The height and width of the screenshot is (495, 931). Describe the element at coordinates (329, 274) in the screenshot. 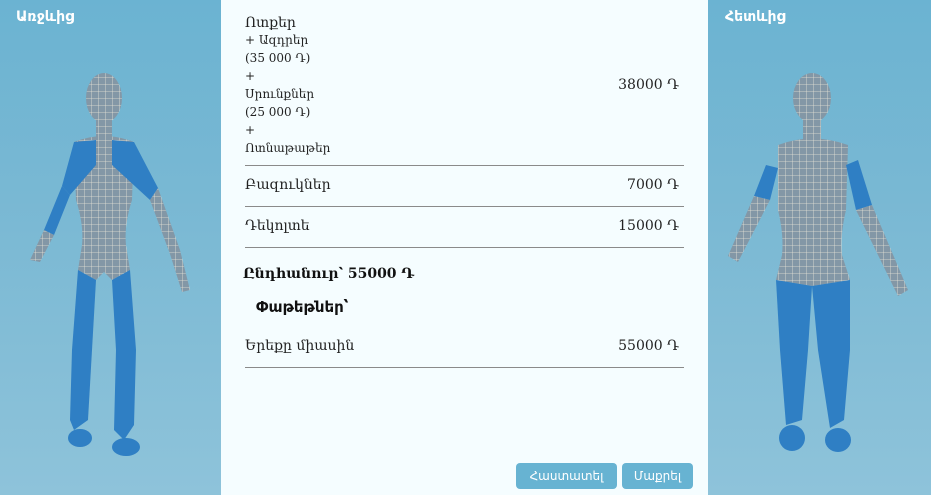

I see `total-price: Ընդհանուր՝ 55000 Դ` at that location.